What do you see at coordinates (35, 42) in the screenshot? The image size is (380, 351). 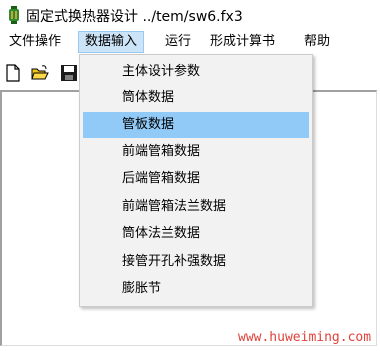 I see `menu-file: 文件操作` at bounding box center [35, 42].